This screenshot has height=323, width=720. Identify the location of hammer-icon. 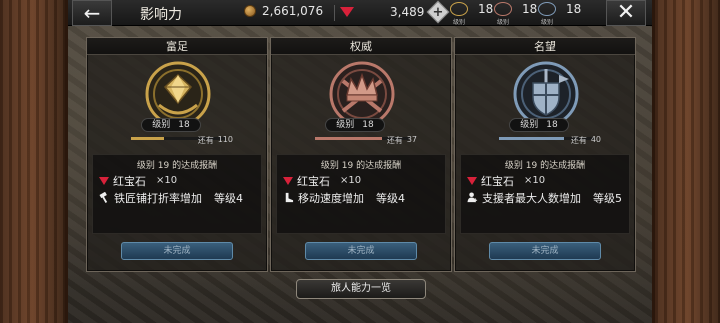
(103, 197).